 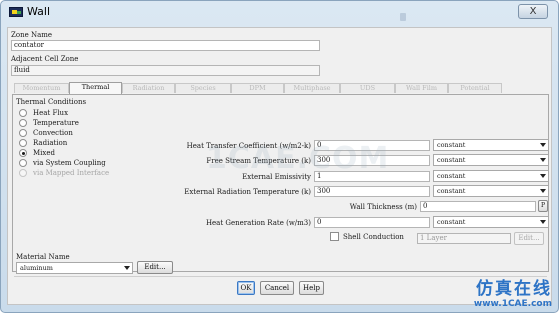 I want to click on radio-label: Temperature, so click(x=56, y=123).